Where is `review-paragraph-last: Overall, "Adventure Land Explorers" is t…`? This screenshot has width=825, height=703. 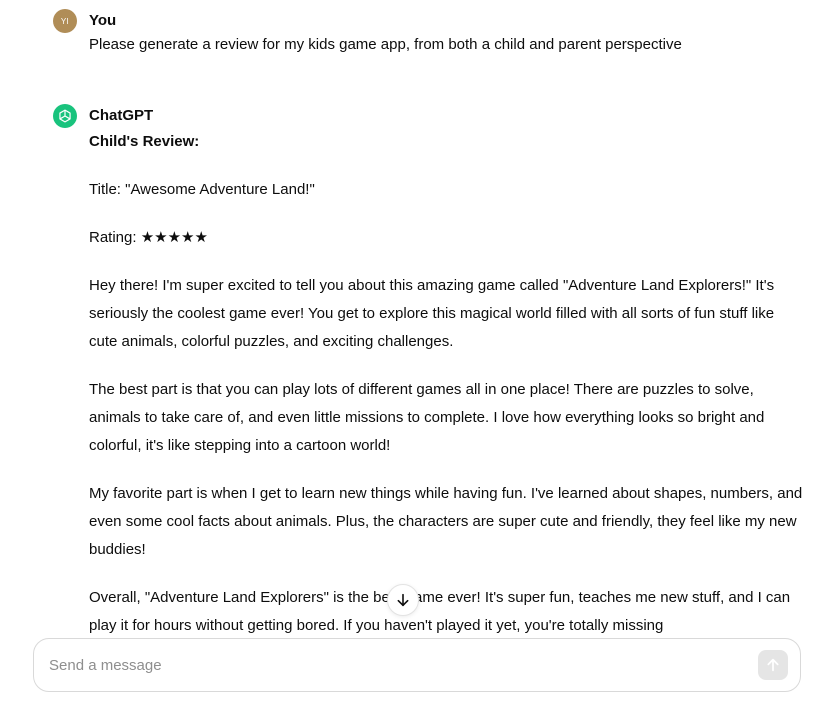
review-paragraph-last: Overall, "Adventure Land Explorers" is t… is located at coordinates (447, 612).